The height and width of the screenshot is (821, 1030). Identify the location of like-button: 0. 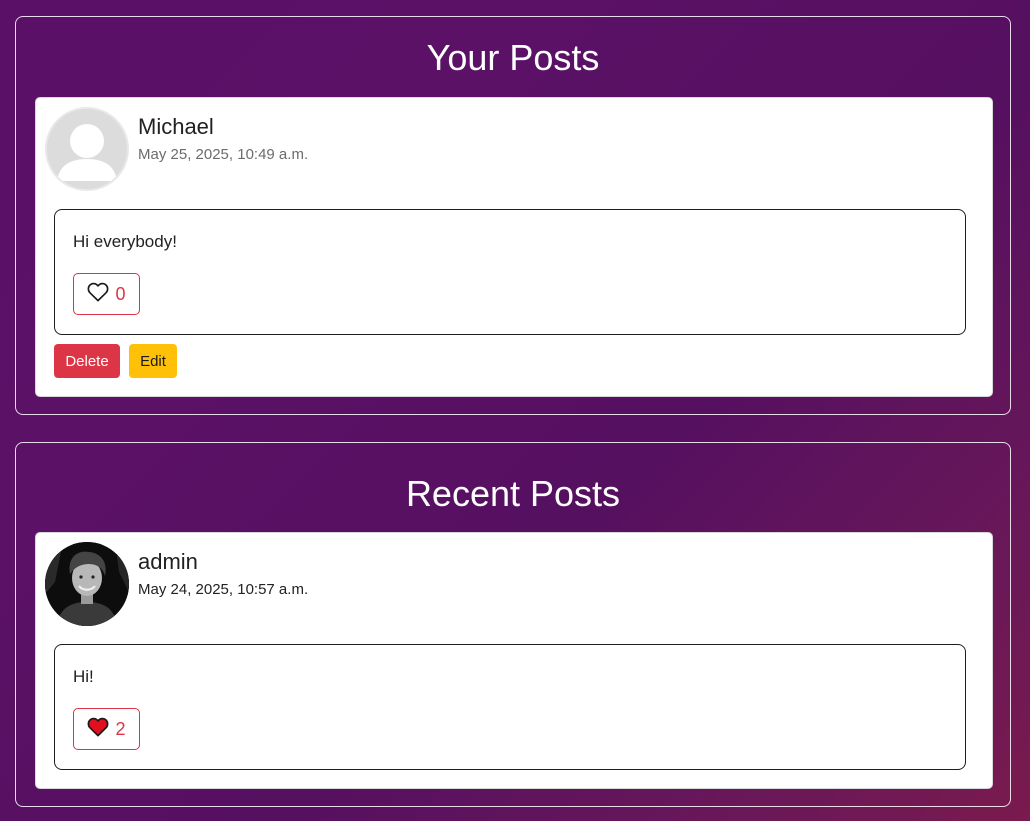
(106, 294).